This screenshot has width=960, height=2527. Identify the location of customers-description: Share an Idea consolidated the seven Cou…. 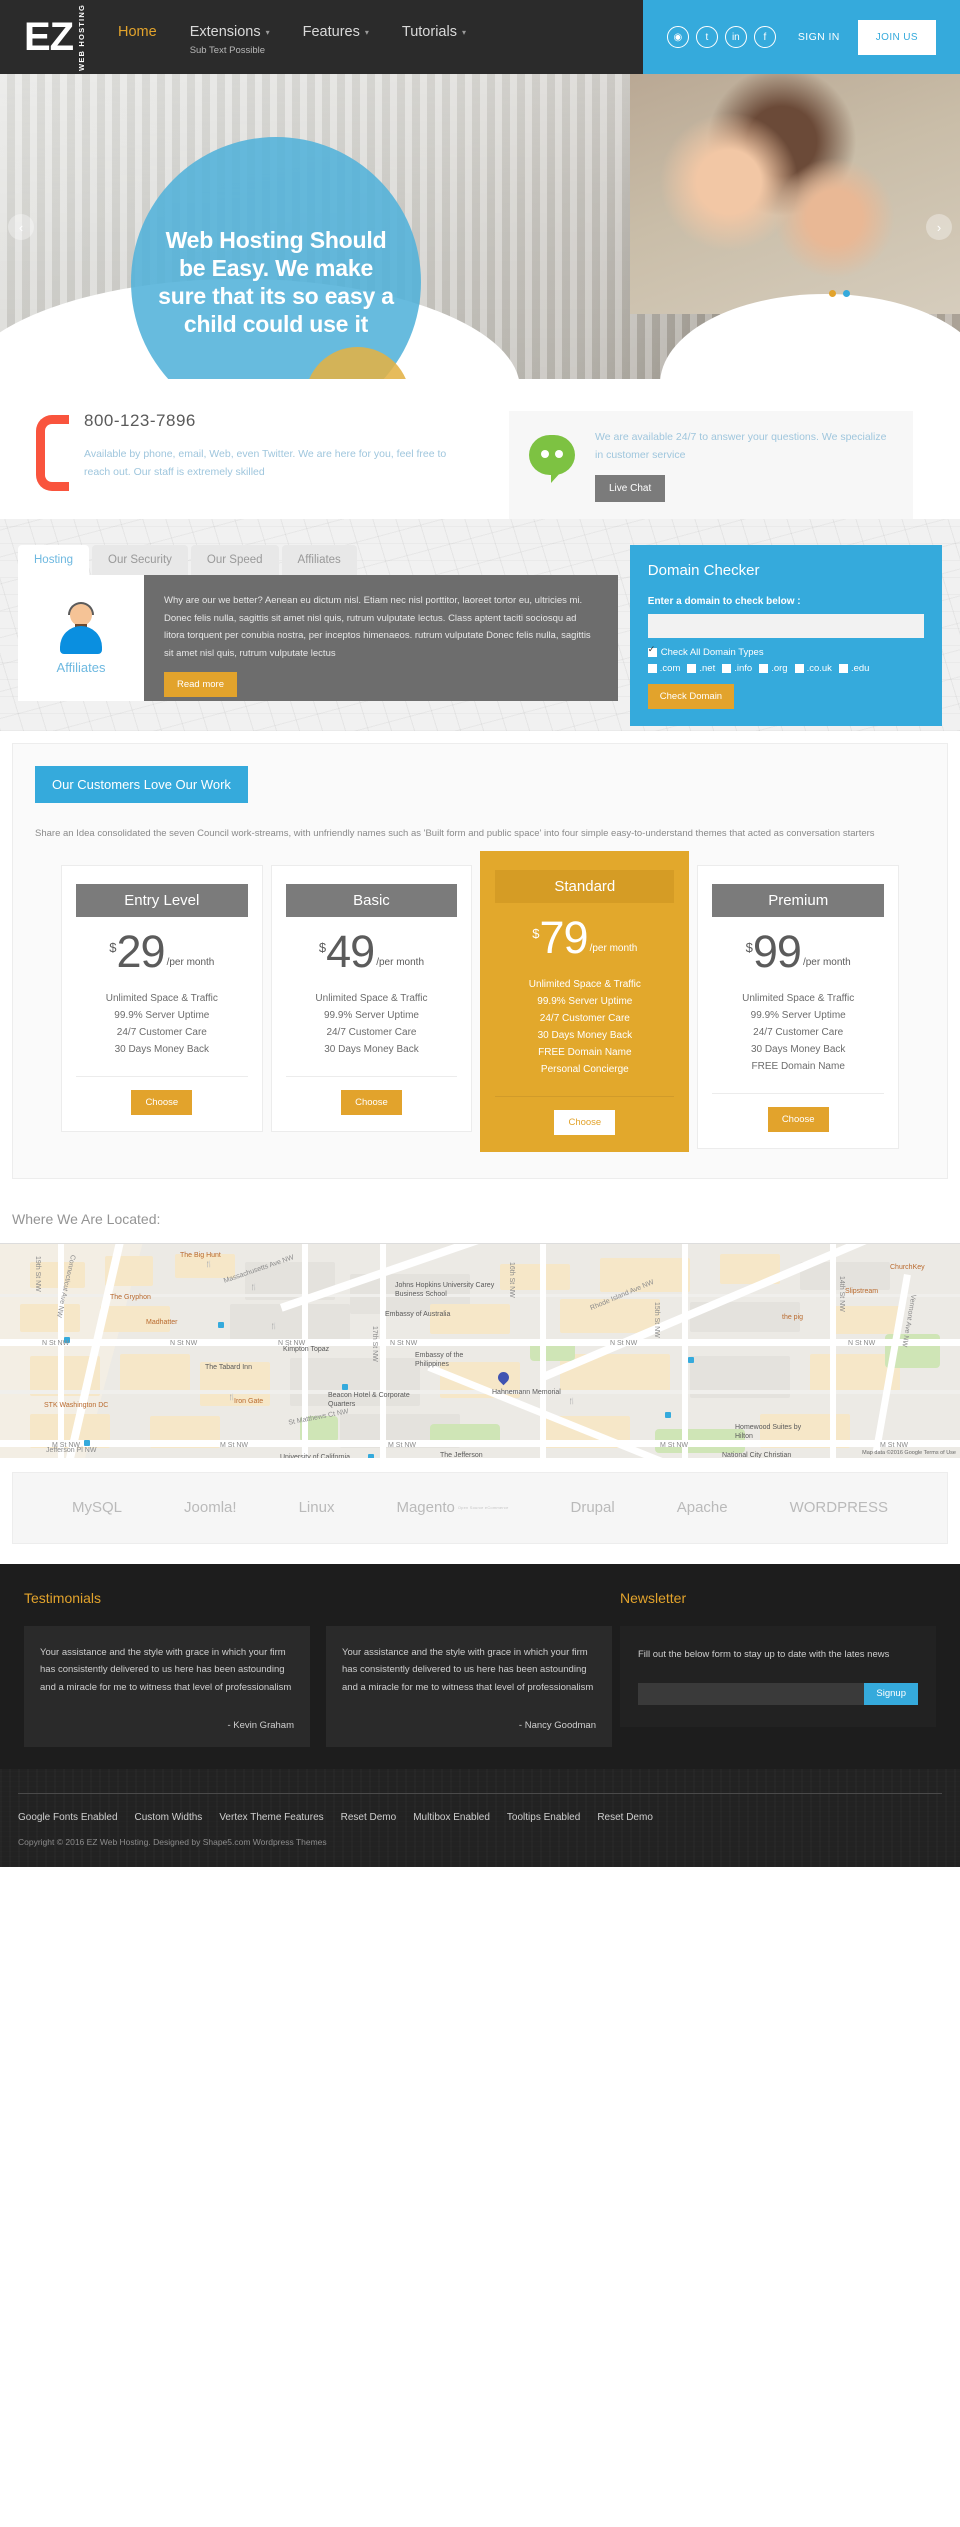
(455, 833).